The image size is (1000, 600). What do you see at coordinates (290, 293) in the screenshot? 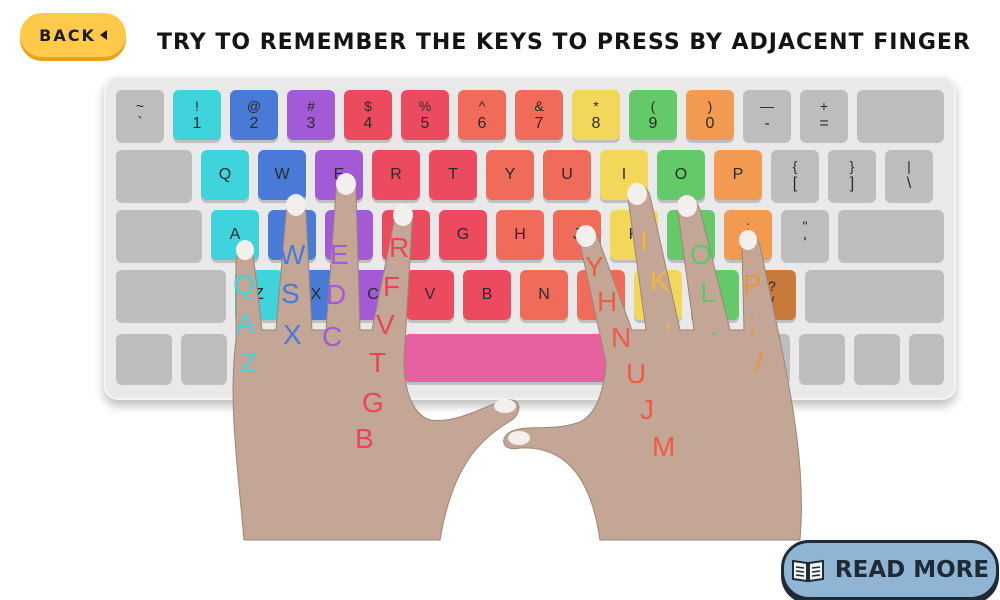
I see `finger-letter: S` at bounding box center [290, 293].